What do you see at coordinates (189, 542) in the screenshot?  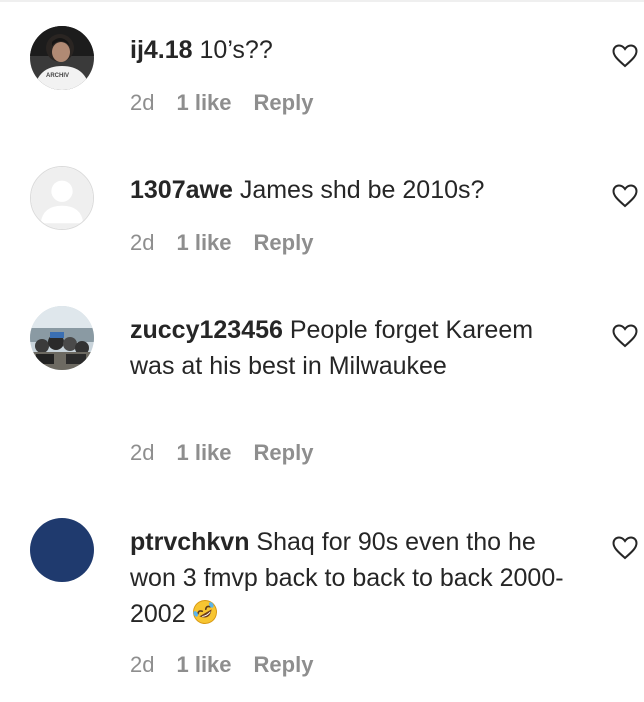 I see `comment-username: ptrvchkvn` at bounding box center [189, 542].